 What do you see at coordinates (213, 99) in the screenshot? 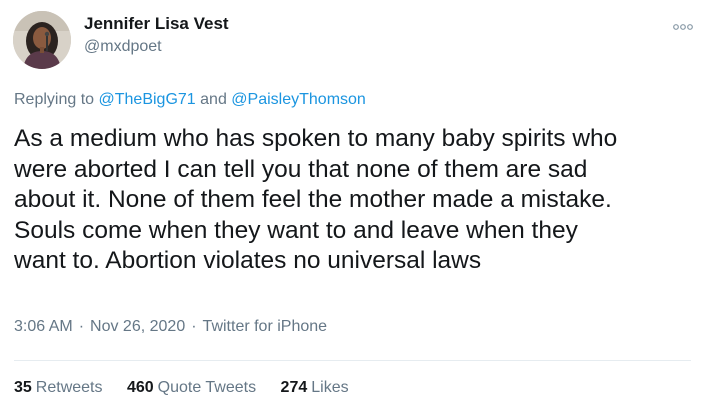
I see `replying-to-conjunction: and` at bounding box center [213, 99].